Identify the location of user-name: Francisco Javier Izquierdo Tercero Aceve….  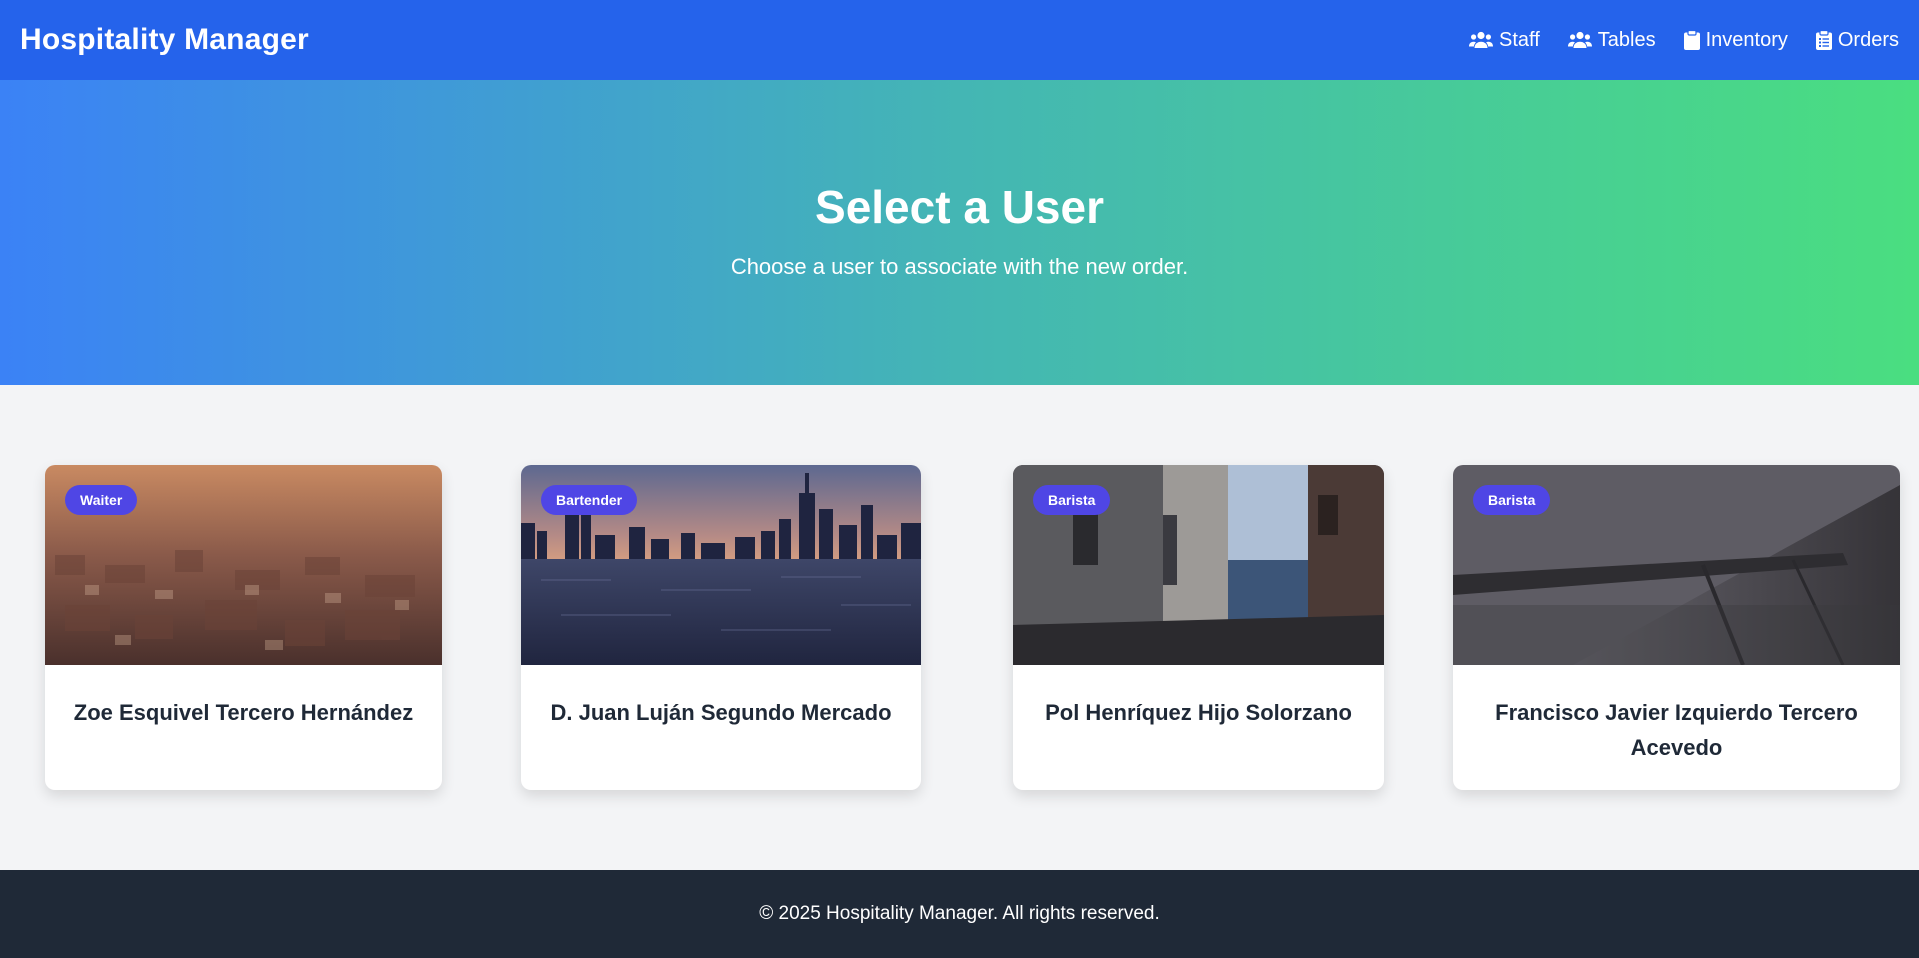
(1676, 730).